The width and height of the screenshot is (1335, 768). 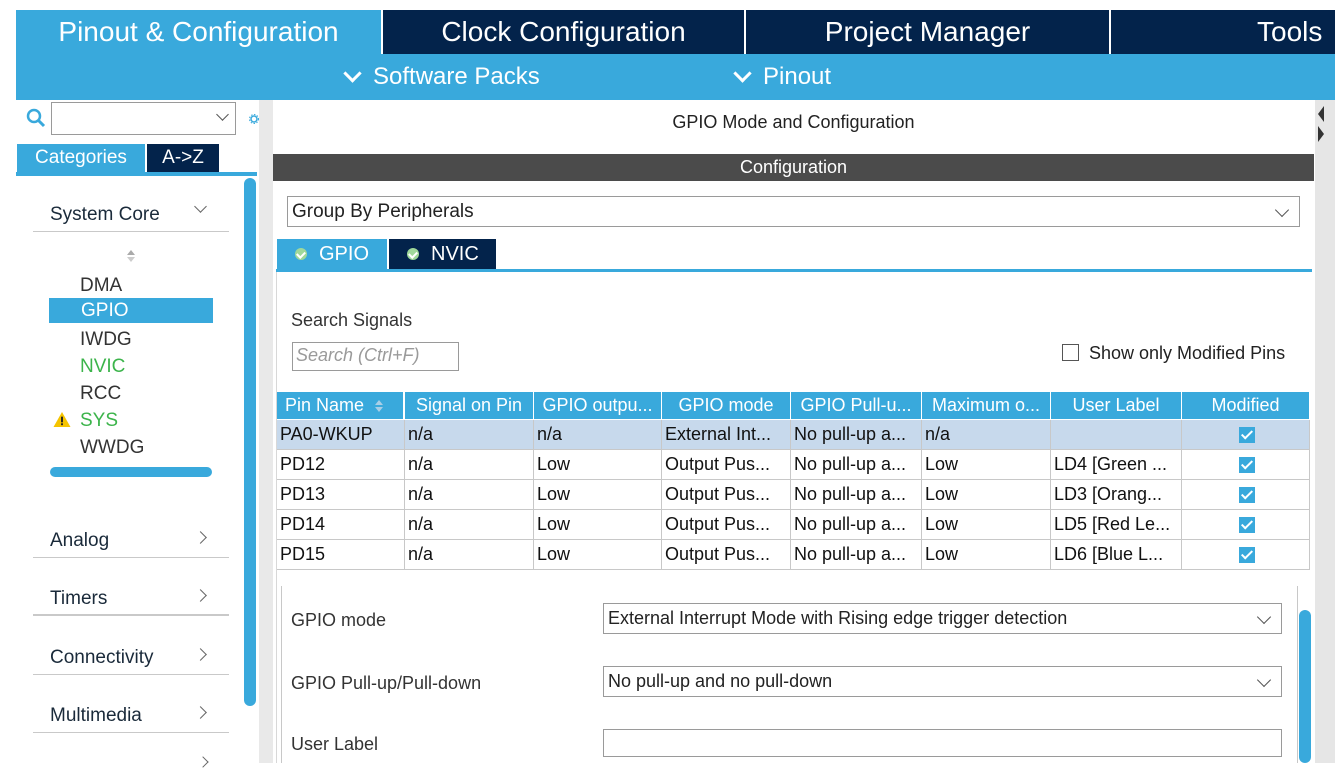 What do you see at coordinates (62, 419) in the screenshot?
I see `warning-icon` at bounding box center [62, 419].